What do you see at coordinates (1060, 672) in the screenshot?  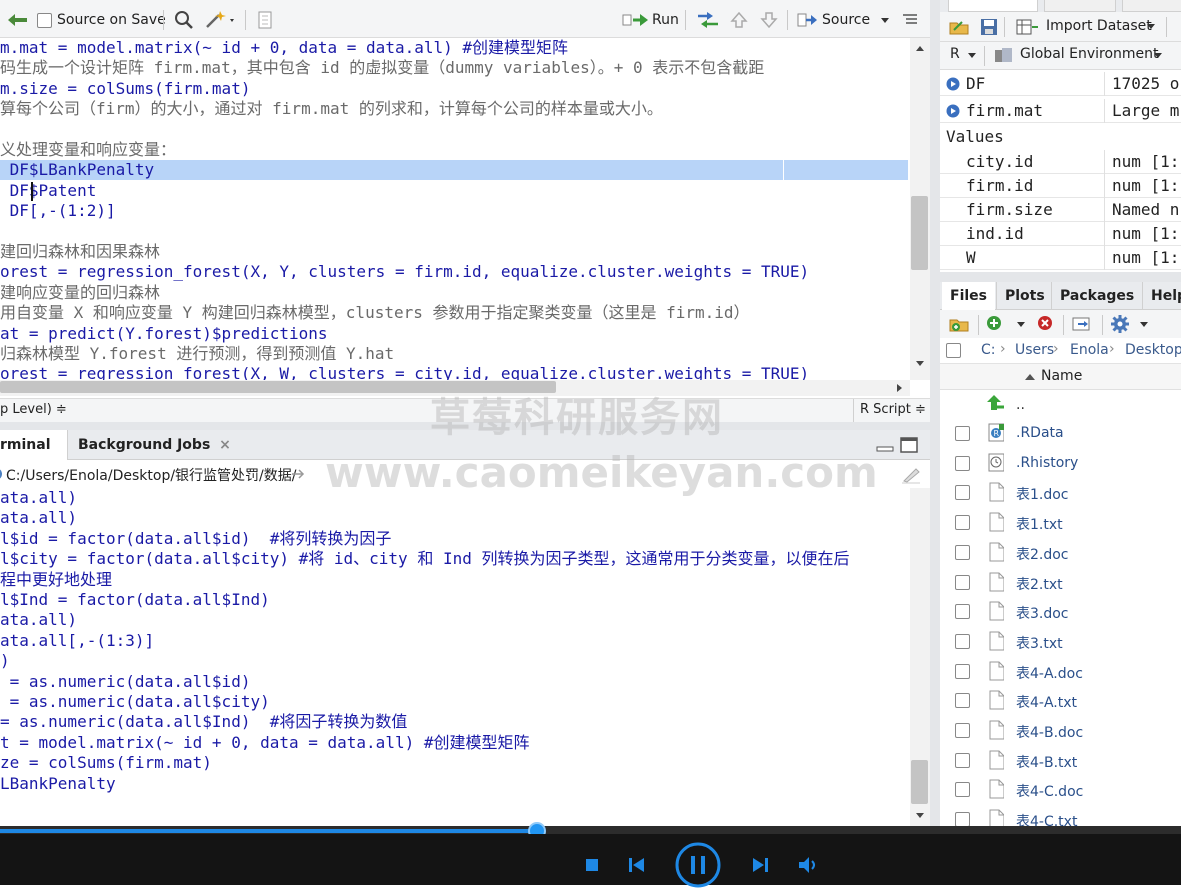 I see `list-item: 表4-A.doc` at bounding box center [1060, 672].